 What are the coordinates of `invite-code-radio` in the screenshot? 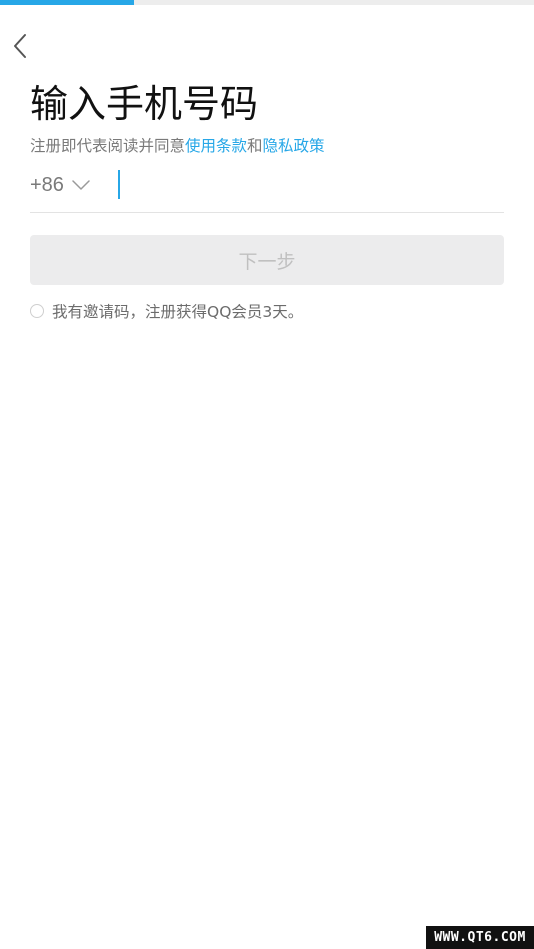 It's located at (37, 311).